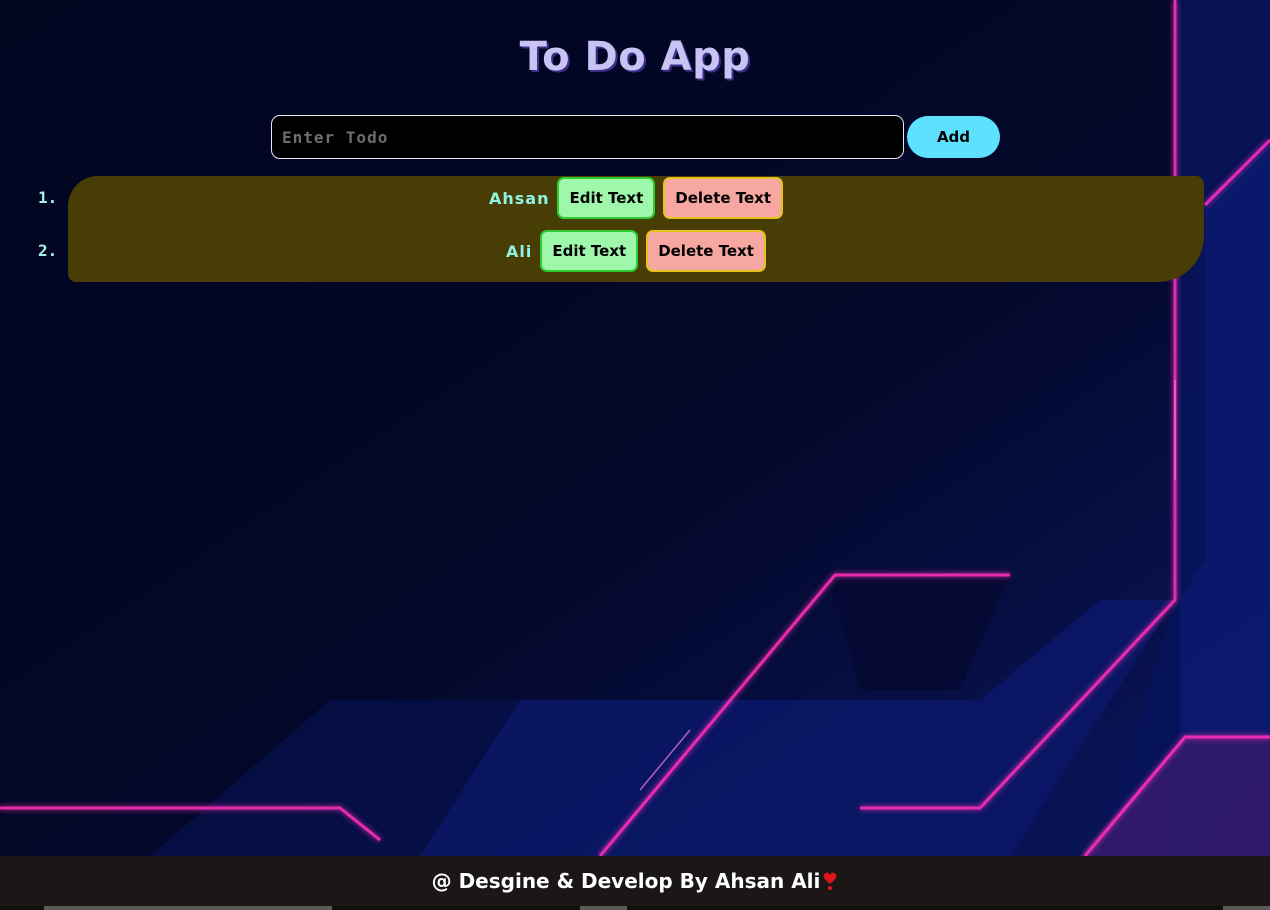 The image size is (1270, 910). Describe the element at coordinates (626, 881) in the screenshot. I see `footer-credit: @ Desgine & Develop By Ahsan Ali` at that location.